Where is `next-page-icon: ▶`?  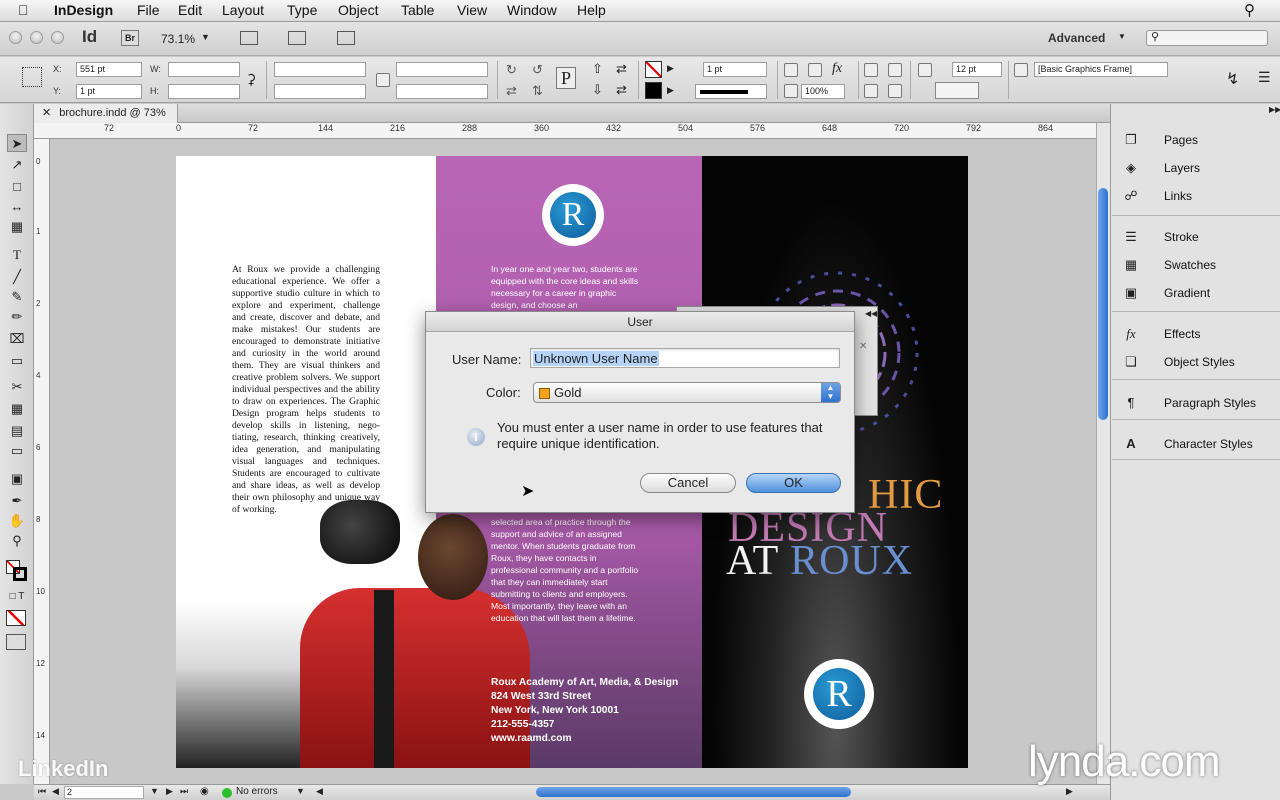
next-page-icon: ▶ is located at coordinates (169, 791).